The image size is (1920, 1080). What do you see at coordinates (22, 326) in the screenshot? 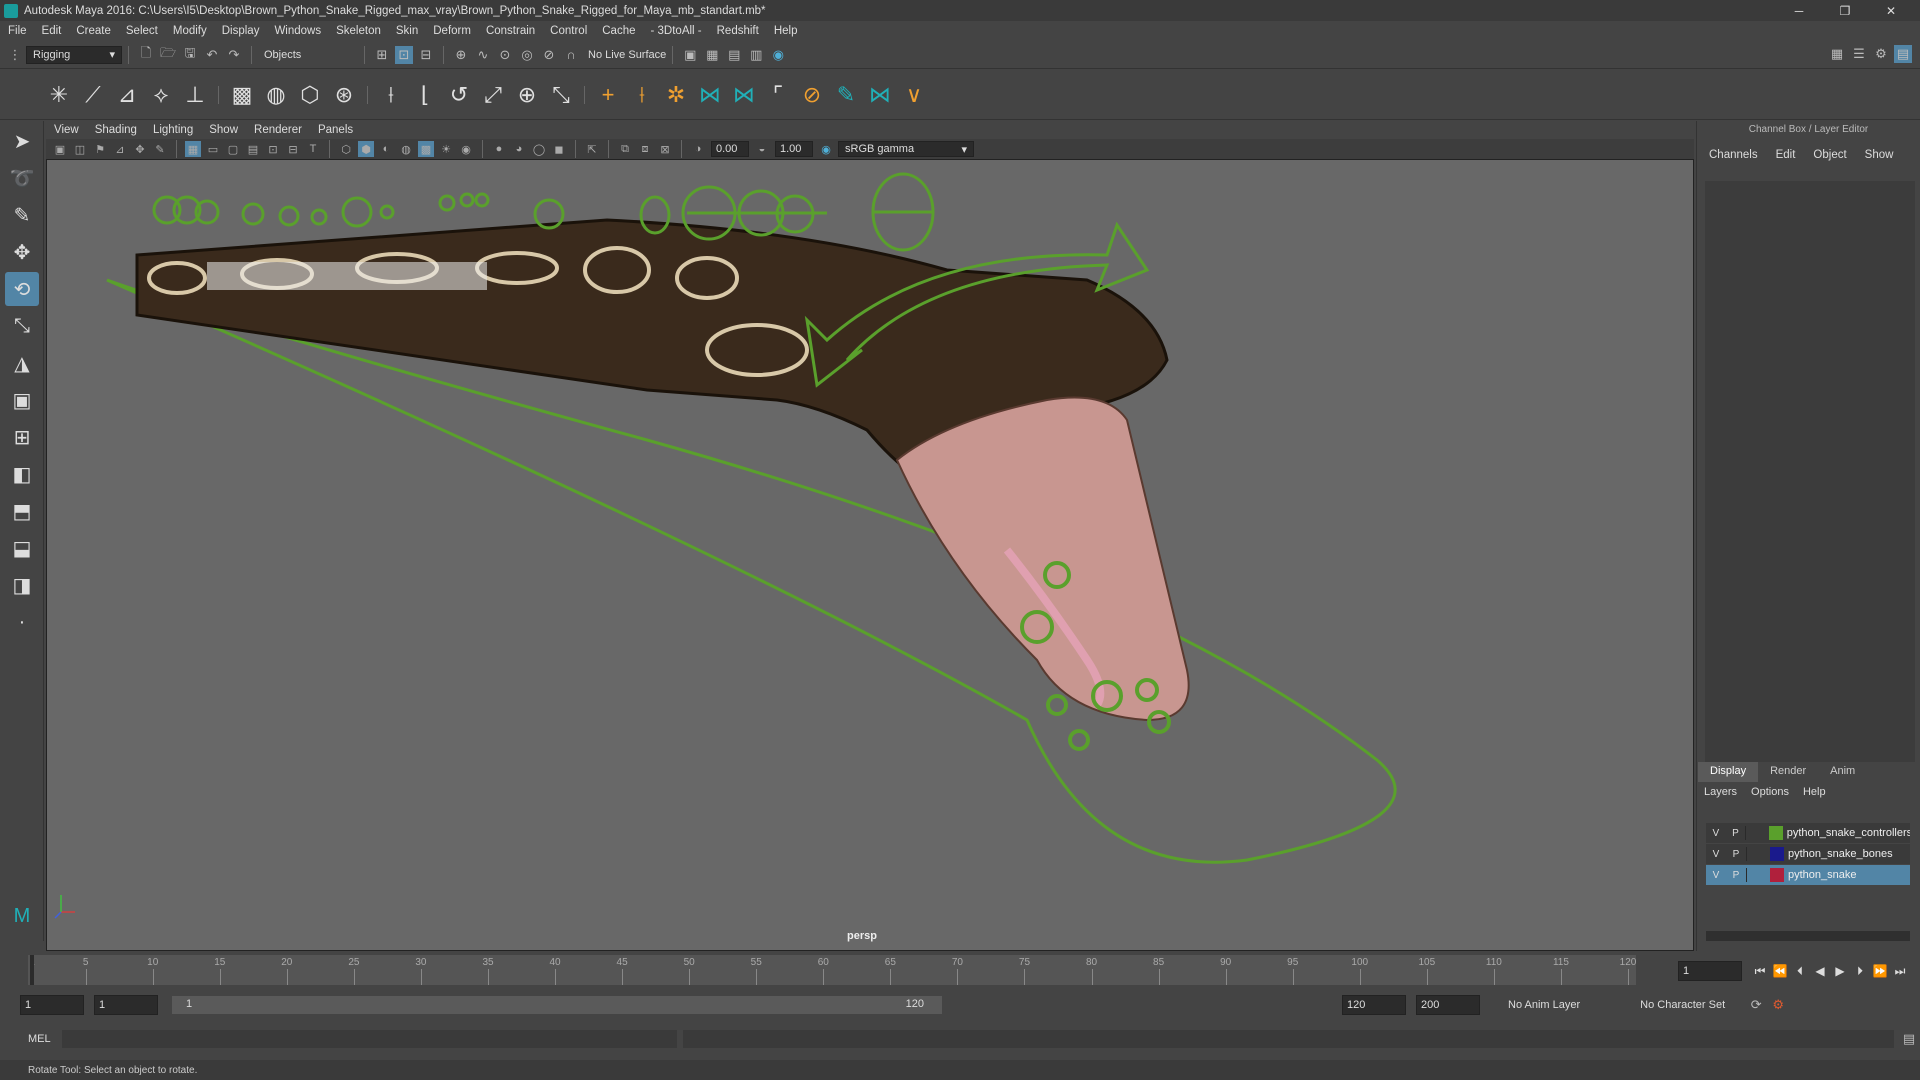
I see `scale-tool-icon: ⤡` at bounding box center [22, 326].